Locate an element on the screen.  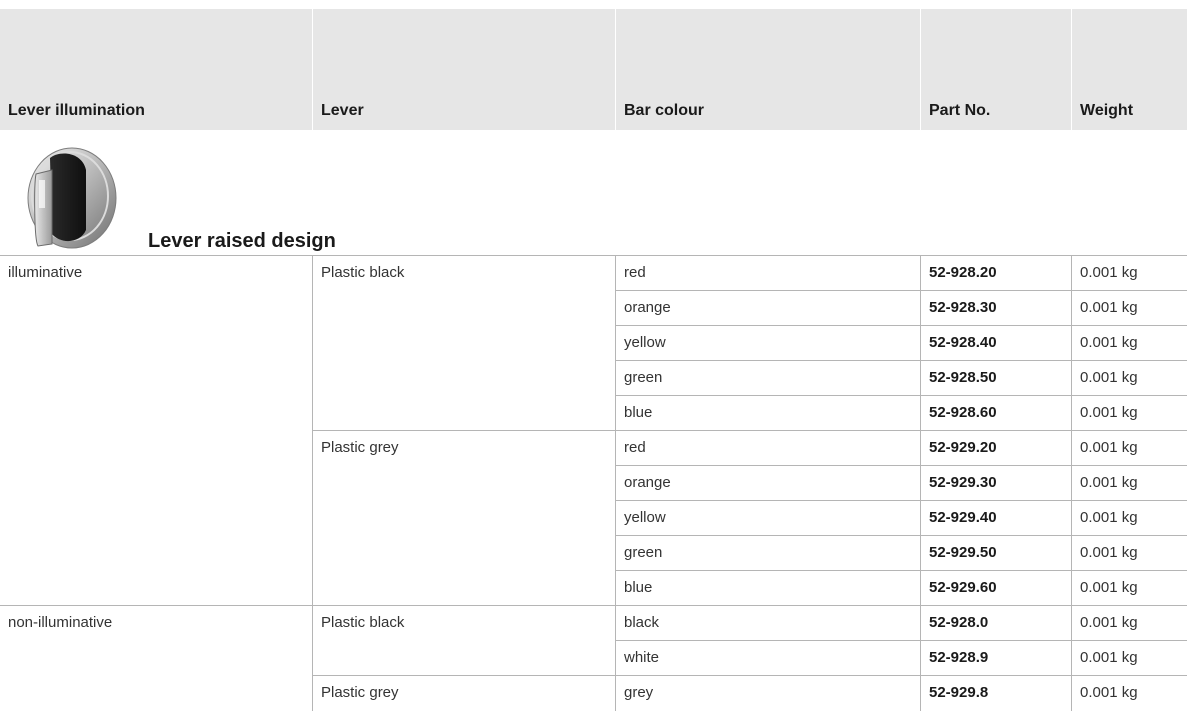
cell-part-no: 52-928.40 is located at coordinates (995, 343).